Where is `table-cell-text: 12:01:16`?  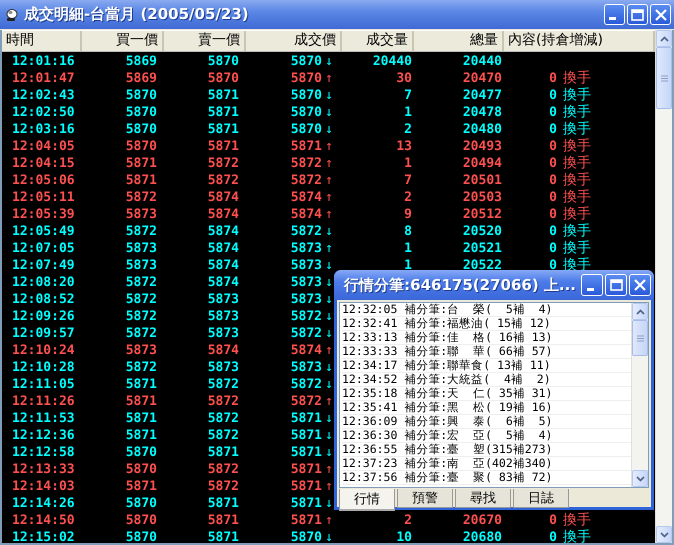
table-cell-text: 12:01:16 is located at coordinates (44, 61).